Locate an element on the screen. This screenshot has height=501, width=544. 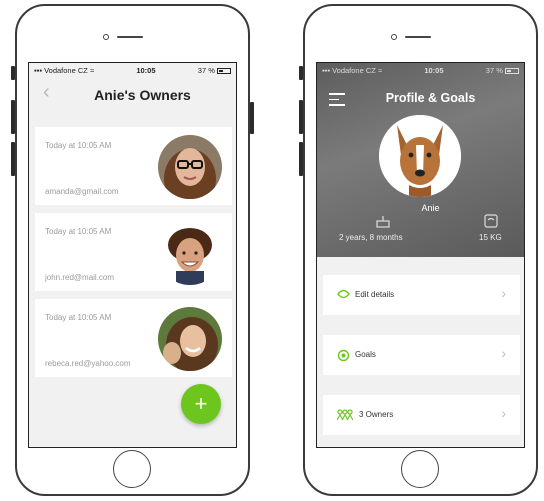
owner-card: Today at 10:05 AM john.red@mail.com is located at coordinates (133, 252).